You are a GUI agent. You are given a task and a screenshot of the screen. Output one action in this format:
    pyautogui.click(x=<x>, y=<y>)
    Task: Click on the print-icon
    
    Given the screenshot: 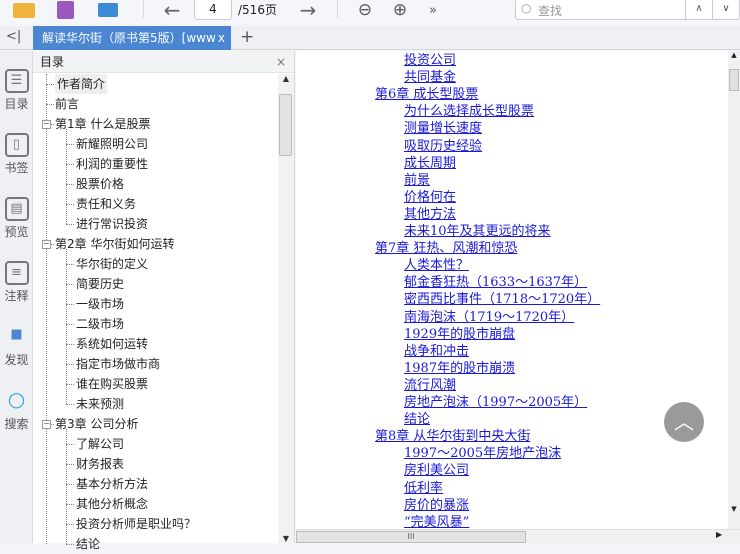 What is the action you would take?
    pyautogui.click(x=108, y=10)
    